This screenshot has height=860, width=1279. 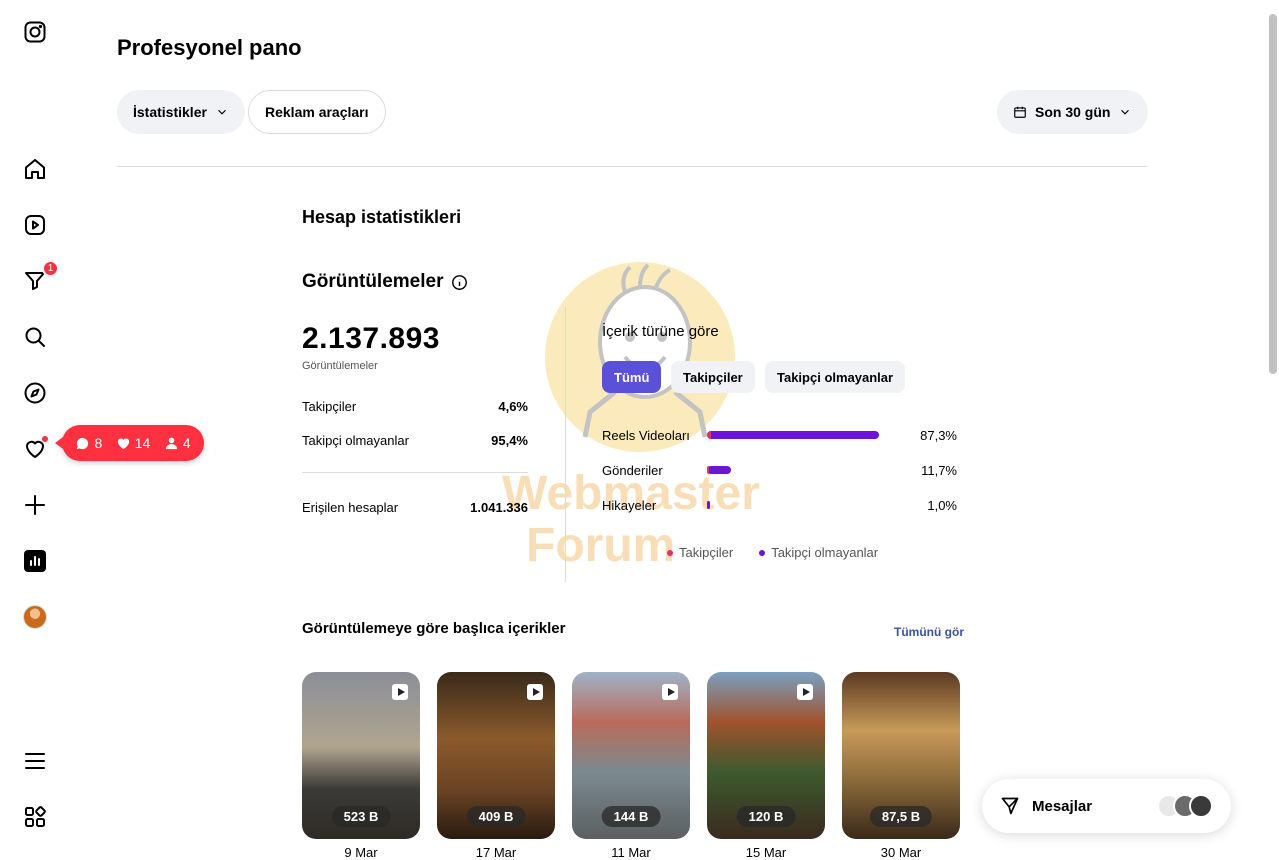 I want to click on home-icon, so click(x=35, y=169).